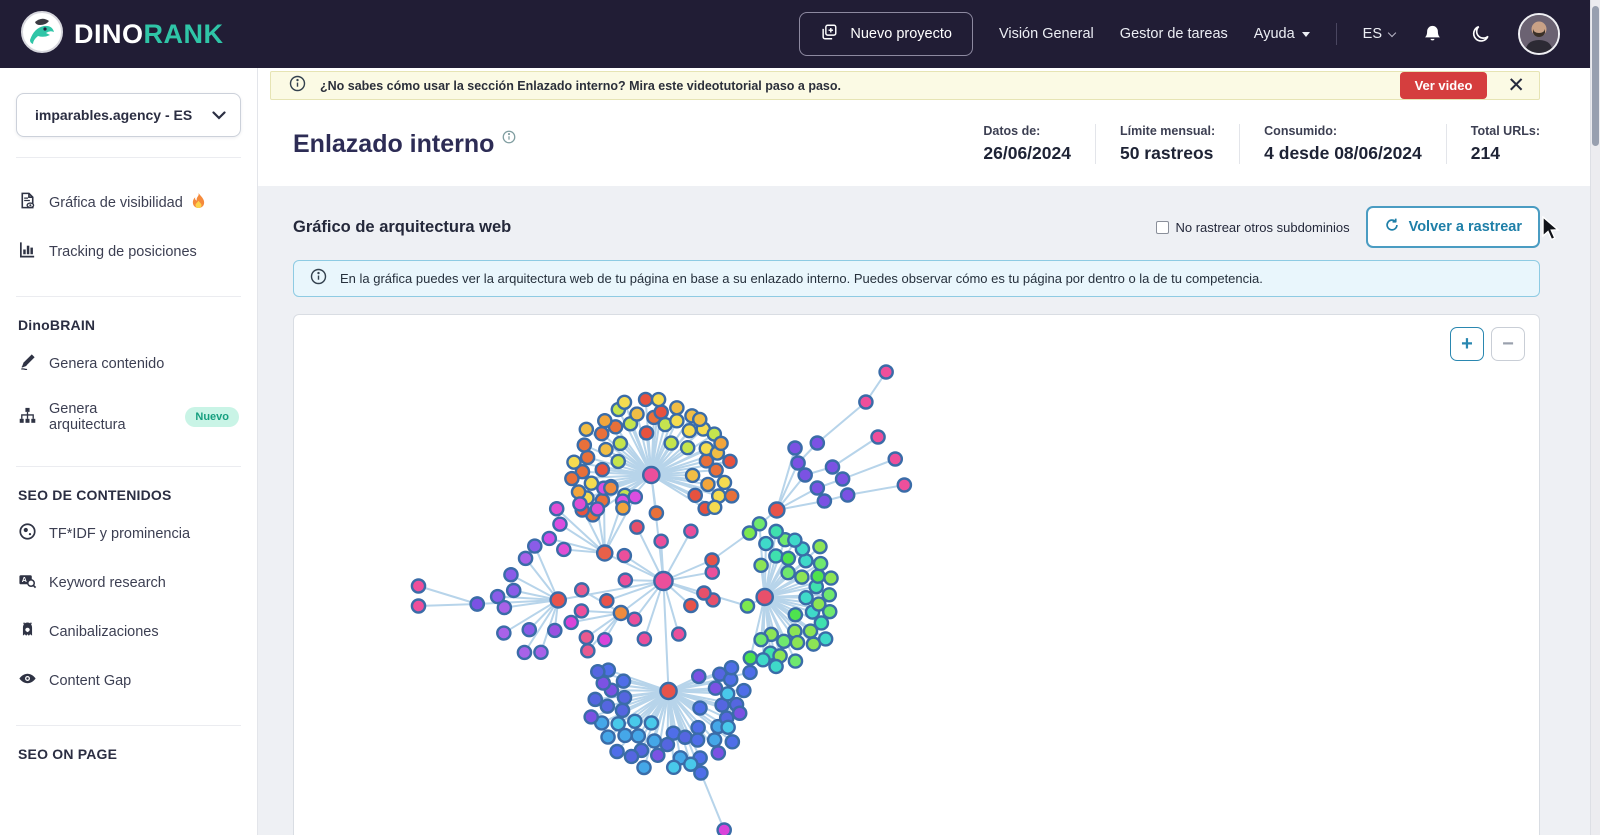 The width and height of the screenshot is (1600, 835). What do you see at coordinates (128, 631) in the screenshot?
I see `sidebar-item-canibalizaciones: Canibalizaciones` at bounding box center [128, 631].